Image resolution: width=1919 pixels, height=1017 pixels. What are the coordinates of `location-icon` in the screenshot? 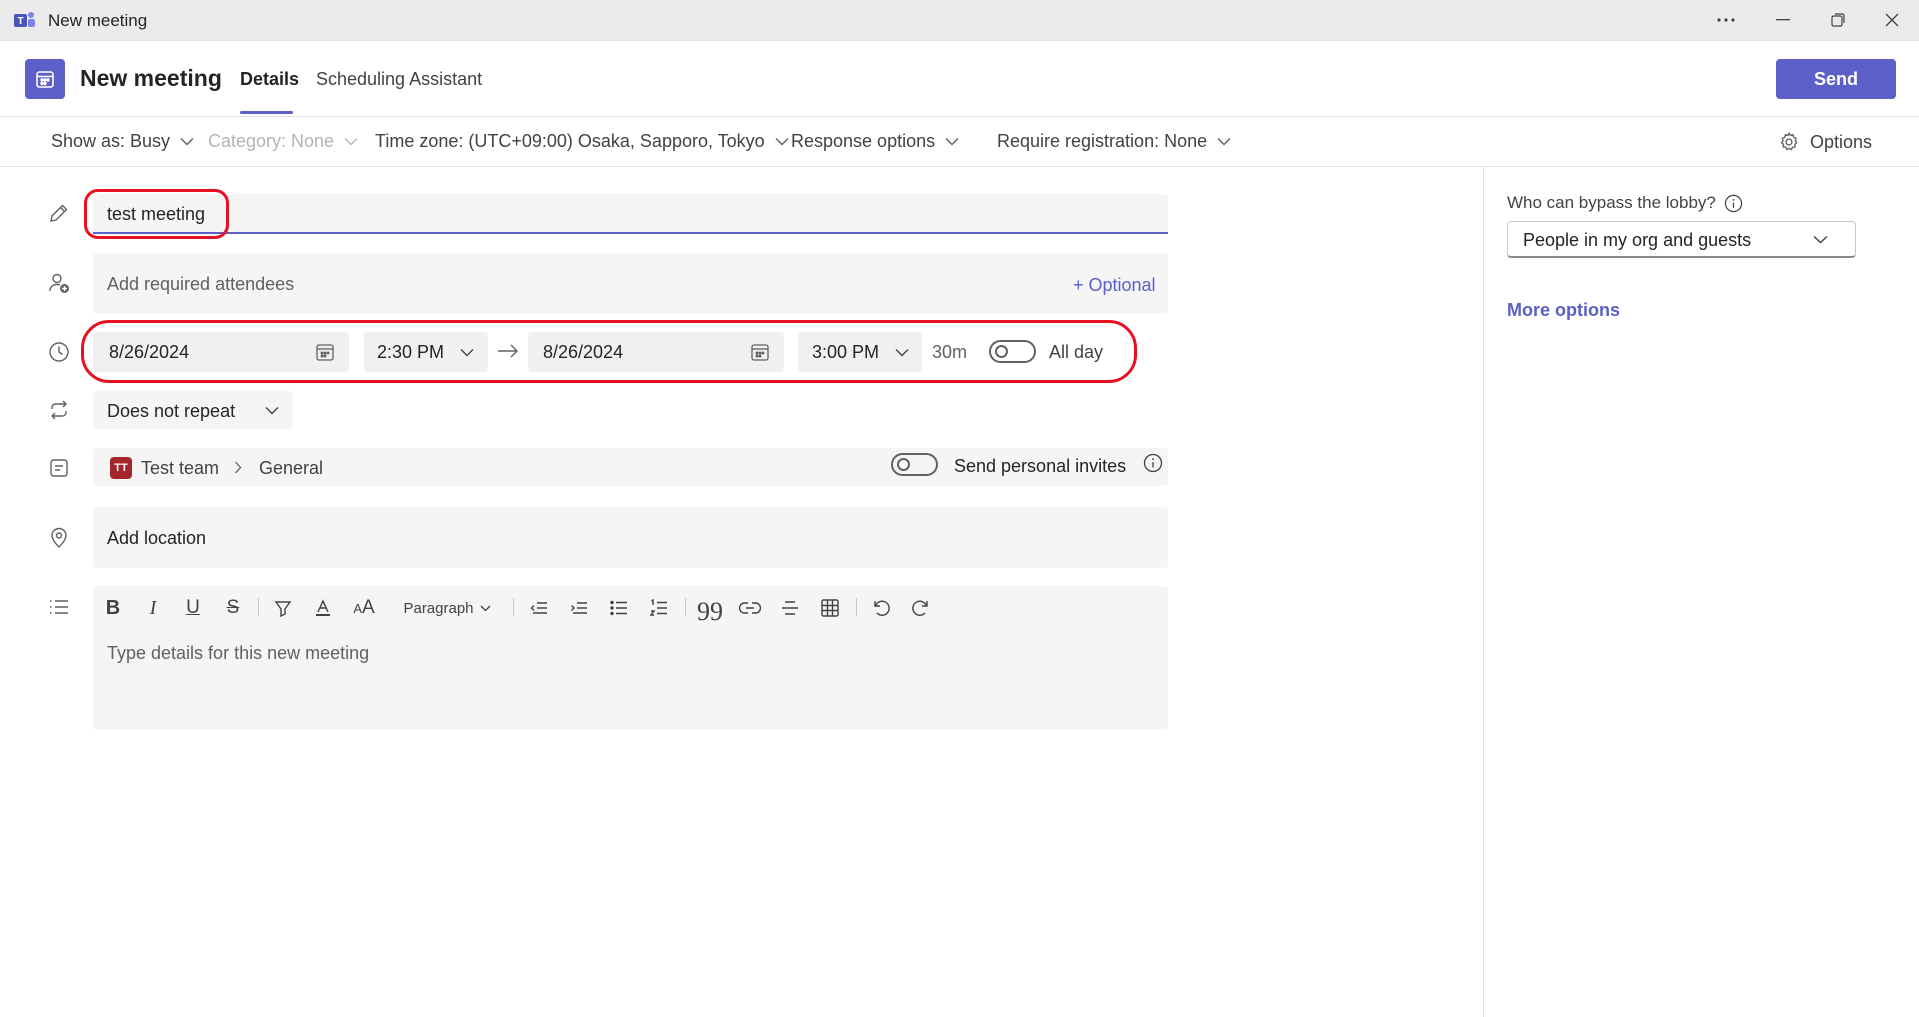 It's located at (59, 537).